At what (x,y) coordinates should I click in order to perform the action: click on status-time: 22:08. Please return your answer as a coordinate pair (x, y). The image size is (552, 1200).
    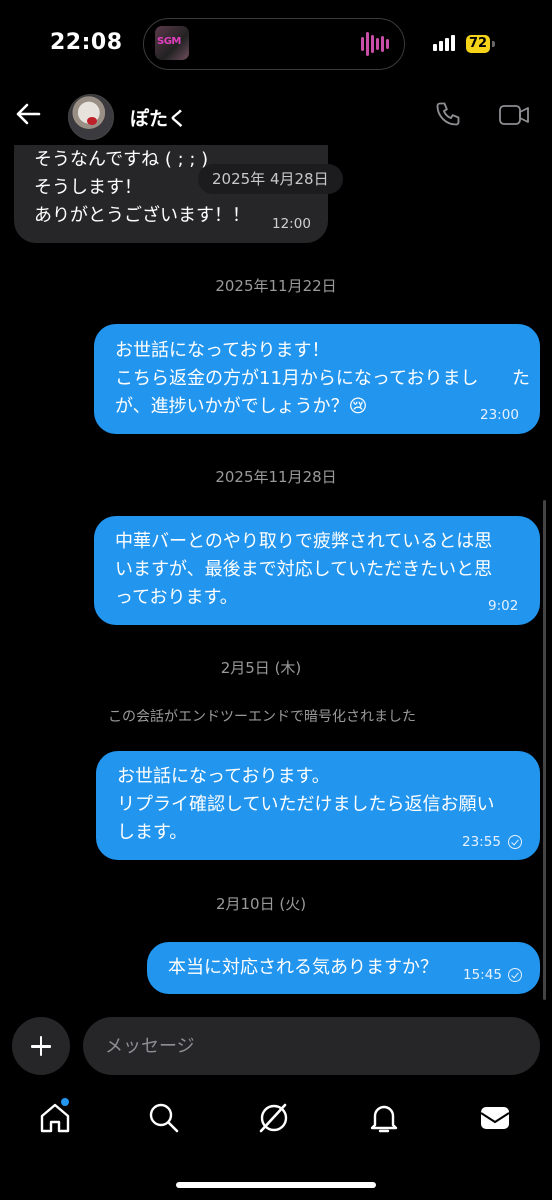
    Looking at the image, I should click on (86, 42).